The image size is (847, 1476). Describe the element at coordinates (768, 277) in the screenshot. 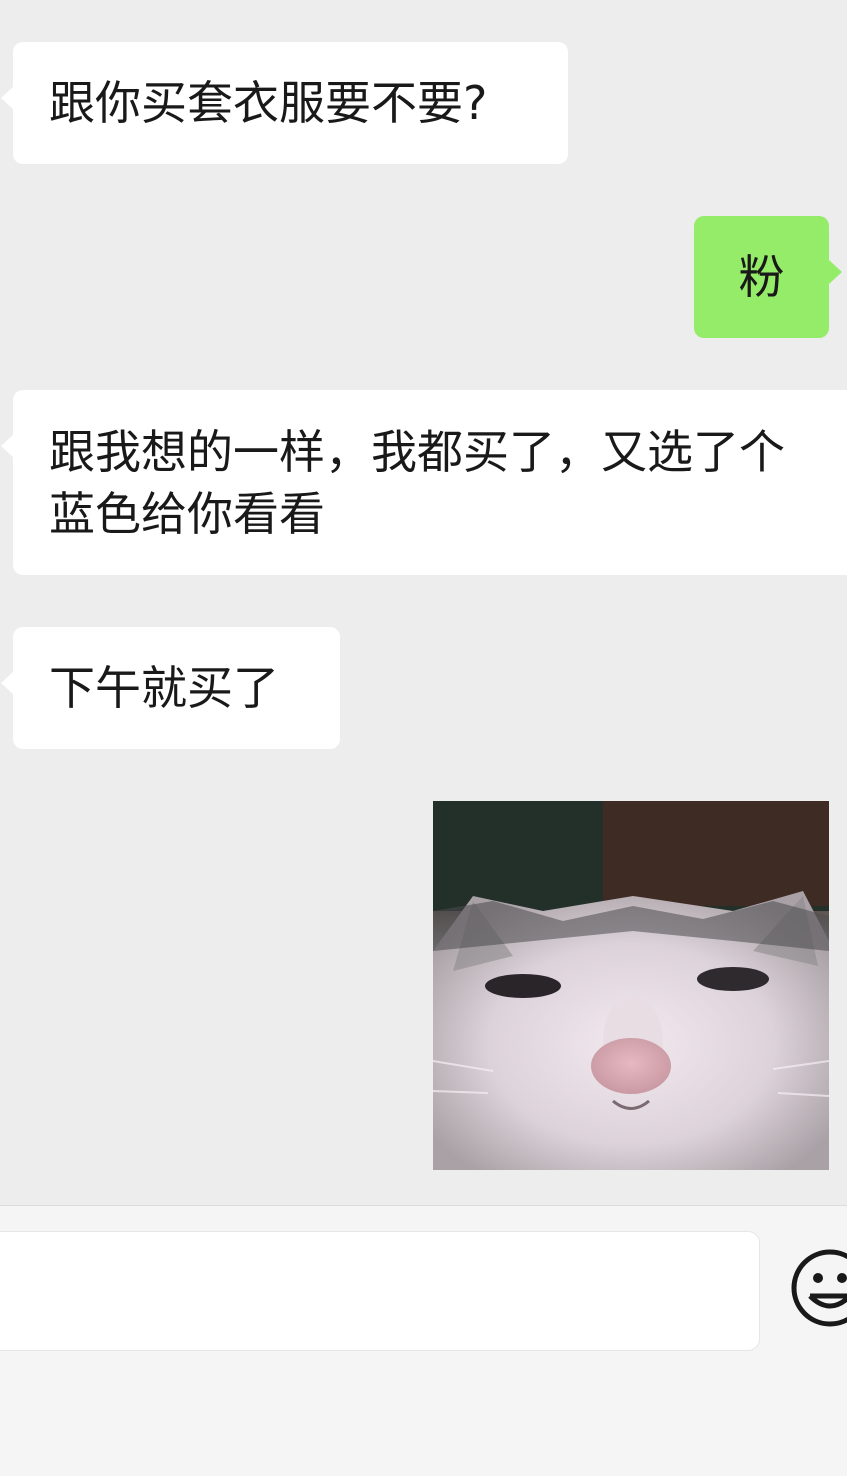

I see `message-bubble-outgoing: 粉` at that location.